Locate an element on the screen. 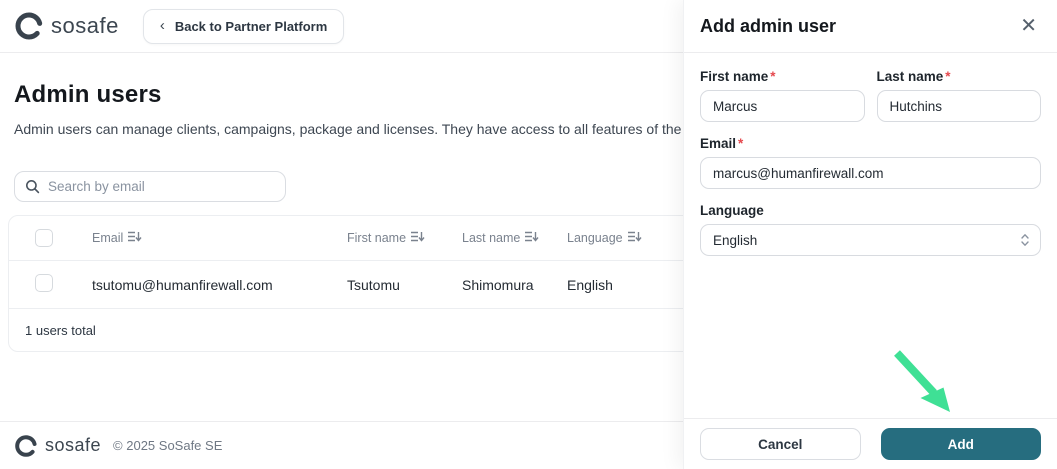 Image resolution: width=1057 pixels, height=469 pixels. search-box is located at coordinates (150, 186).